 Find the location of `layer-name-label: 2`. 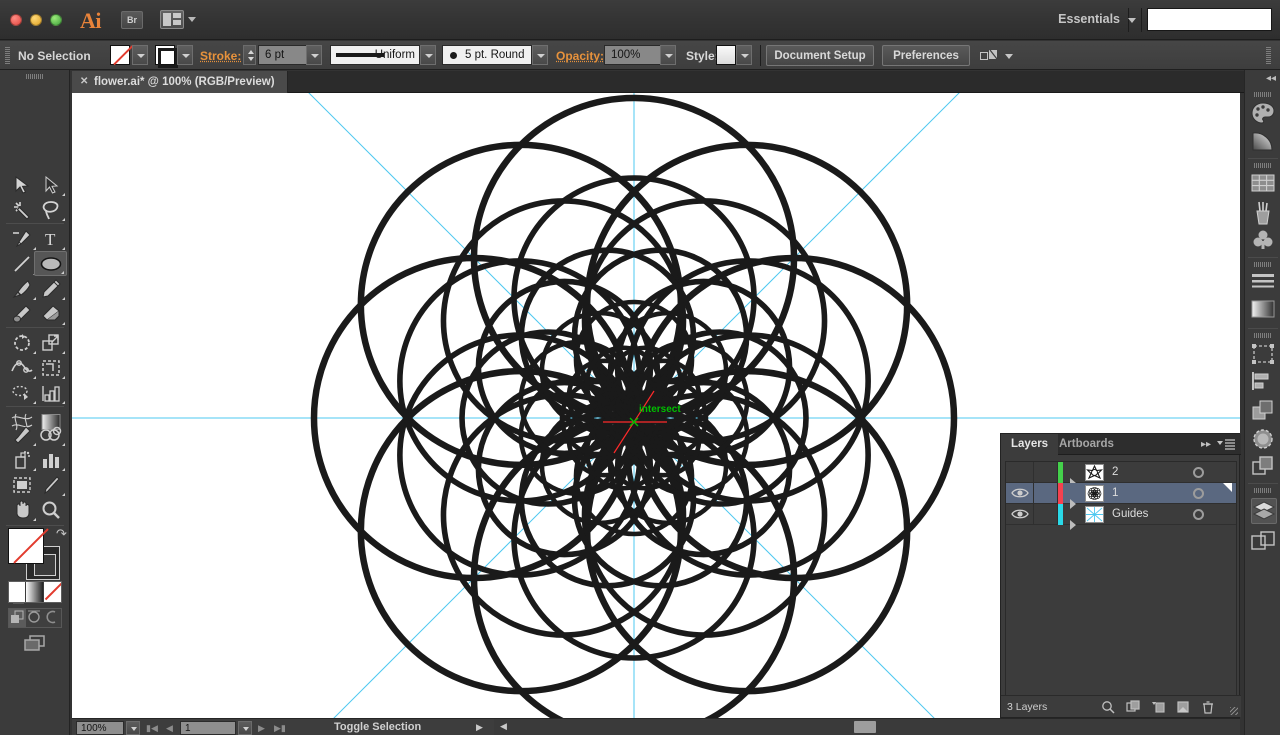

layer-name-label: 2 is located at coordinates (1115, 472).